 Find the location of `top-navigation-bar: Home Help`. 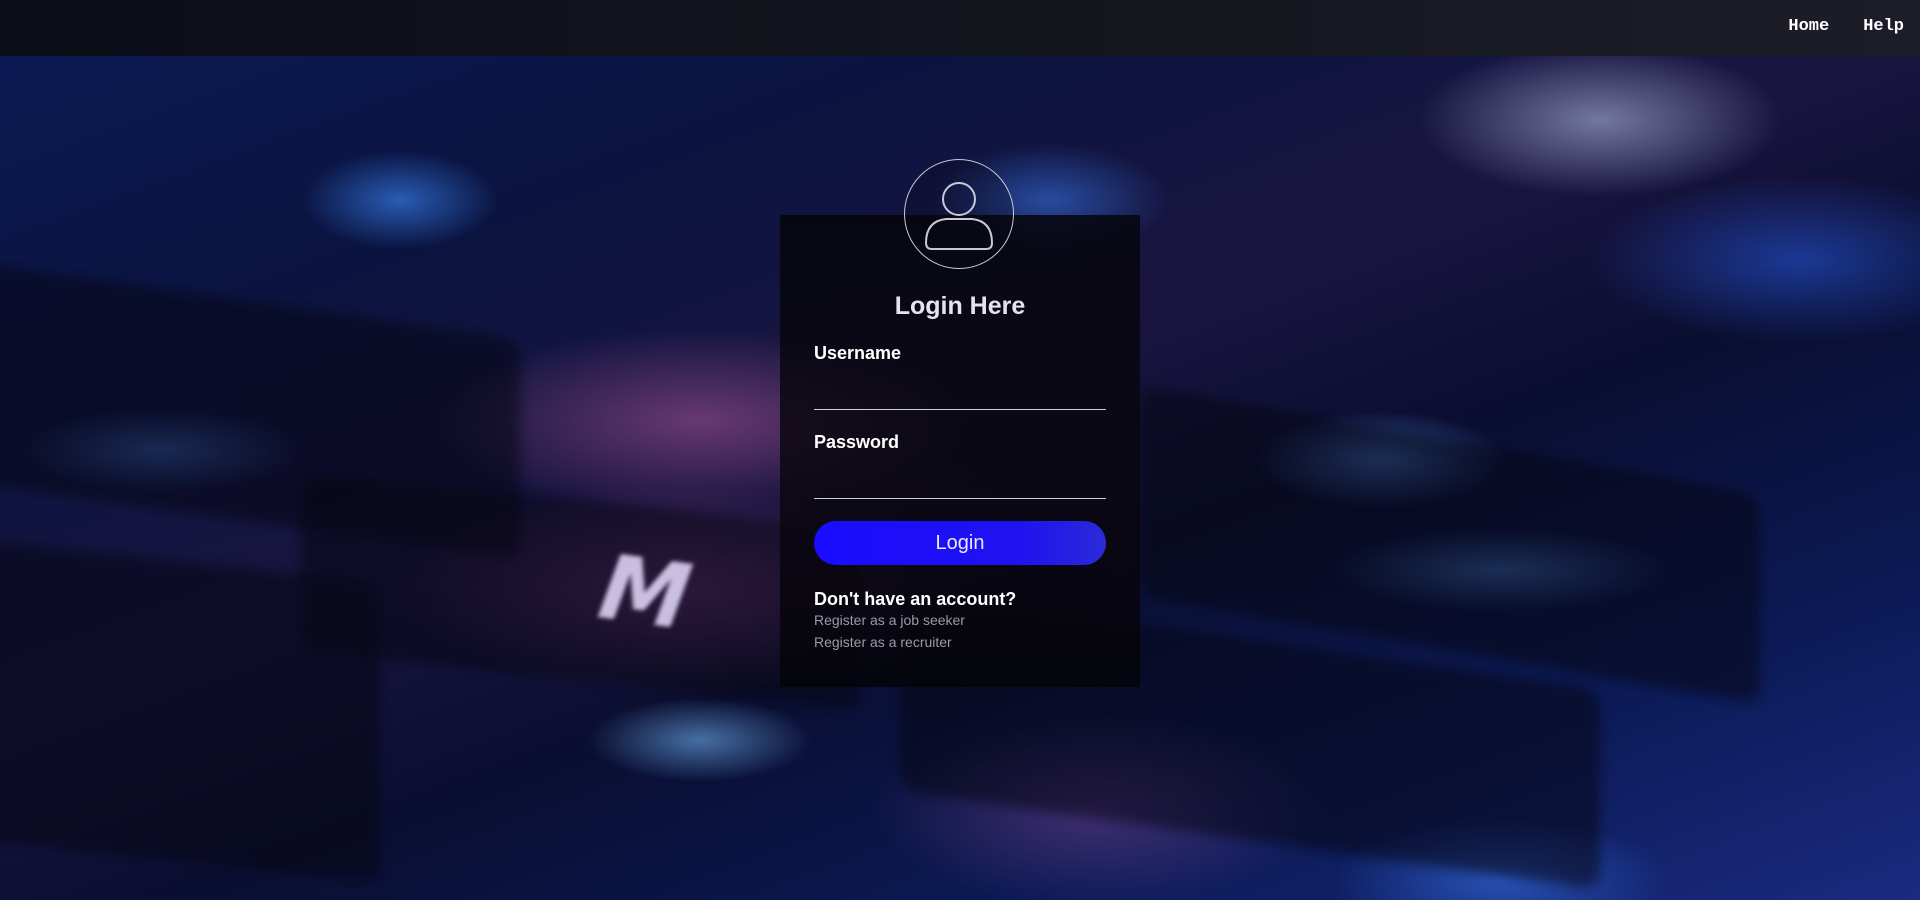

top-navigation-bar: Home Help is located at coordinates (960, 28).